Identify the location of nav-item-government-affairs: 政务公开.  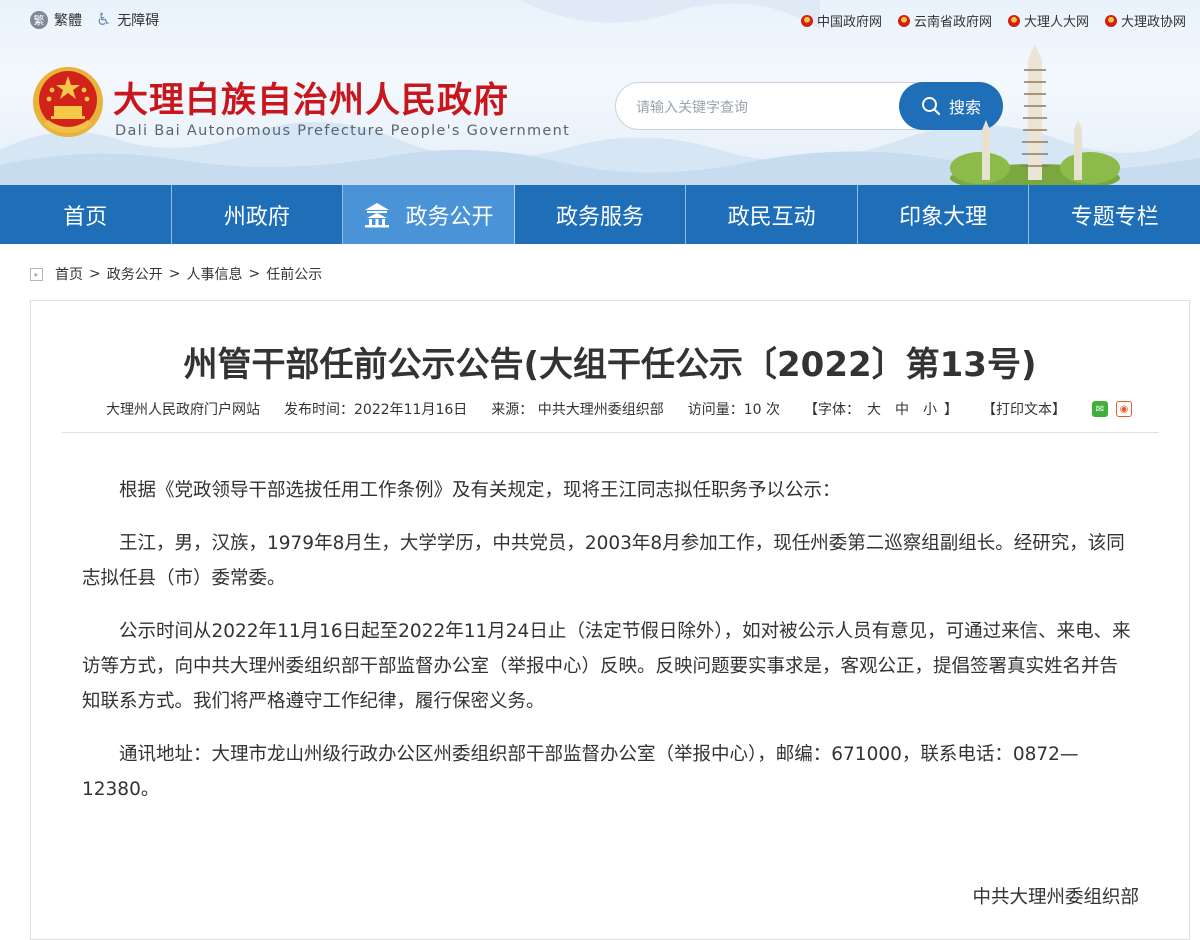
(429, 214).